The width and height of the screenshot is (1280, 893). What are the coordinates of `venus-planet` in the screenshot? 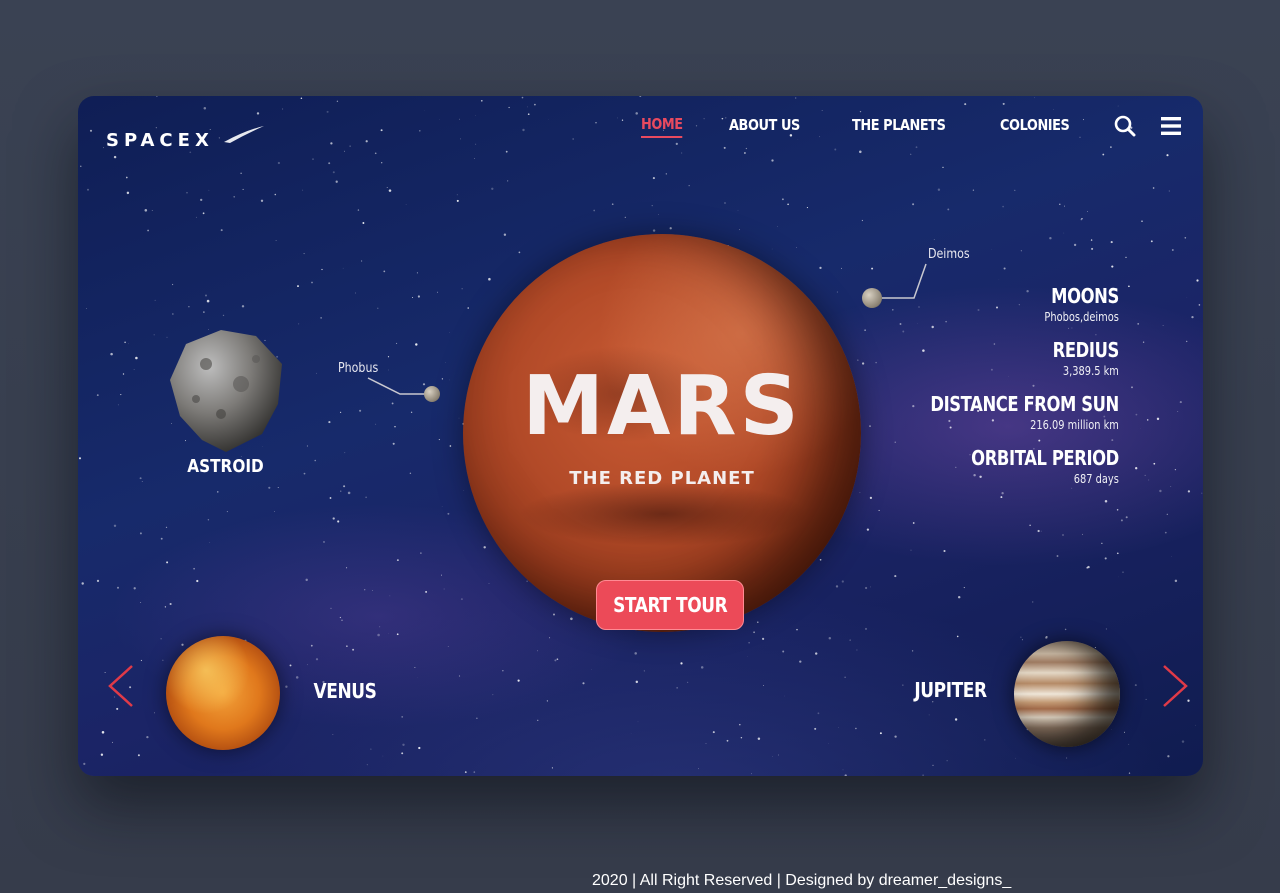 It's located at (223, 693).